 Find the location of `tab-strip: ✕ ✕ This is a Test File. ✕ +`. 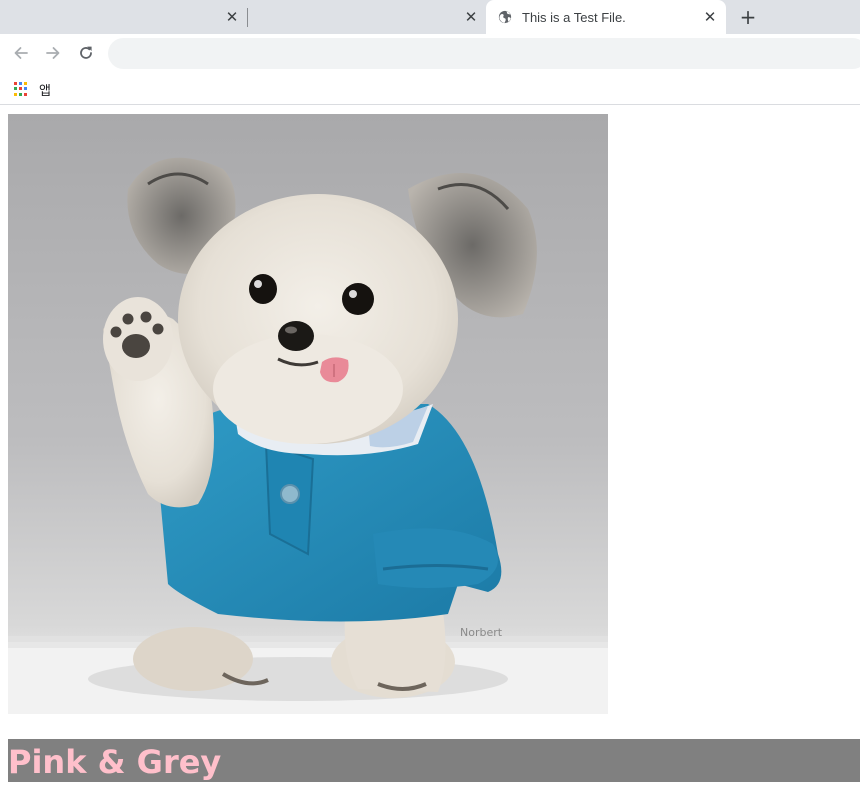

tab-strip: ✕ ✕ This is a Test File. ✕ + is located at coordinates (430, 17).